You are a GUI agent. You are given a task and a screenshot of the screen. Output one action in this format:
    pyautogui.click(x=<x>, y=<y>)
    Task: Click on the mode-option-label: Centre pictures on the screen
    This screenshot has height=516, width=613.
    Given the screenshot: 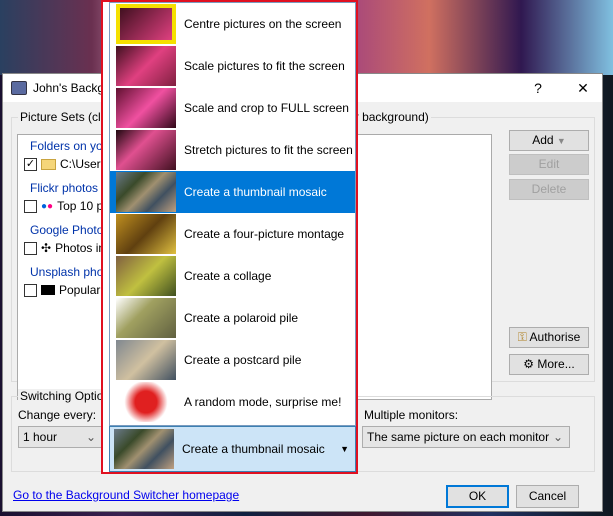 What is the action you would take?
    pyautogui.click(x=263, y=24)
    